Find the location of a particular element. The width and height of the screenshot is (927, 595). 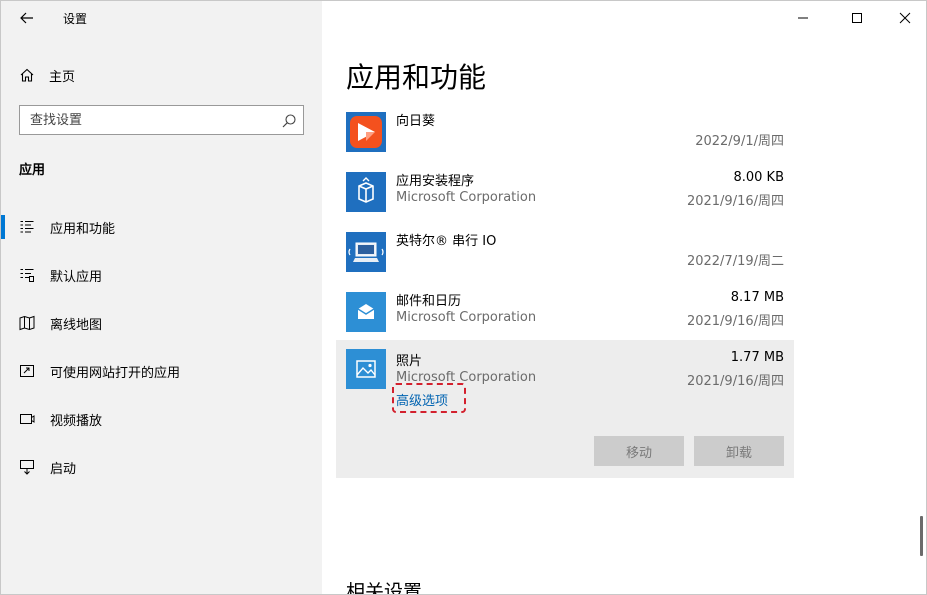

app-installer-icon is located at coordinates (366, 192).